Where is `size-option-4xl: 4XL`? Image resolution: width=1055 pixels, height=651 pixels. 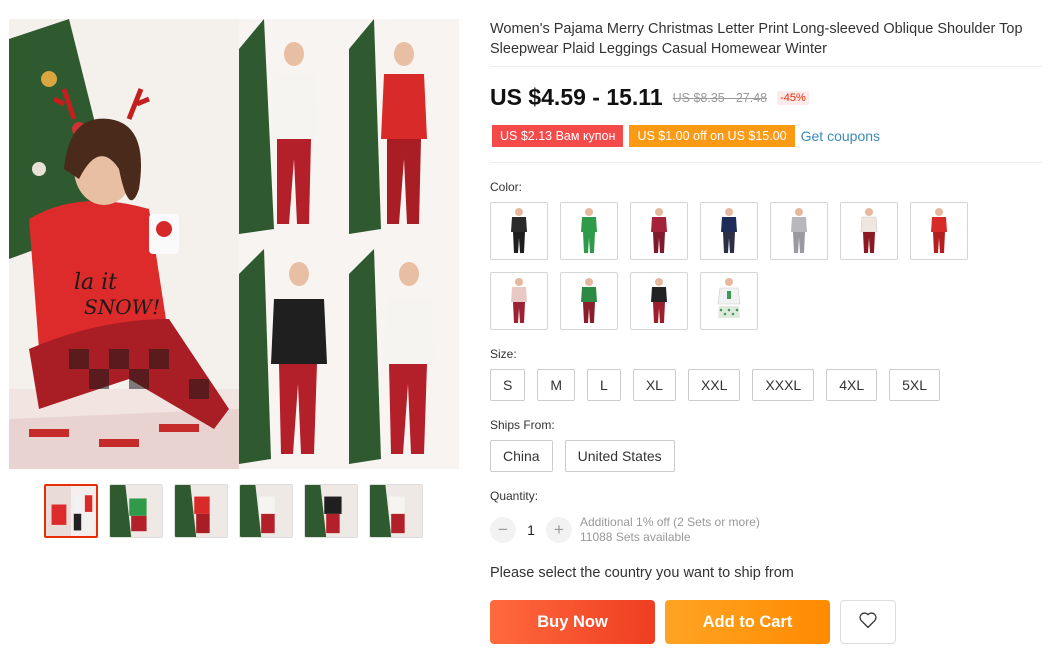
size-option-4xl: 4XL is located at coordinates (852, 385).